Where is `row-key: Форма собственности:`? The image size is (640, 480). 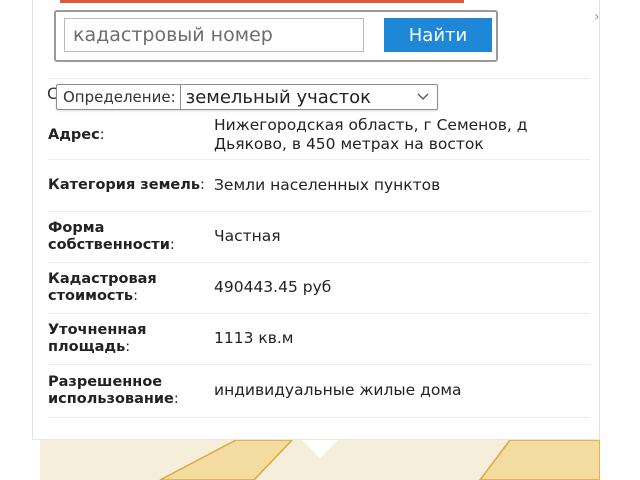
row-key: Форма собственности: is located at coordinates (131, 237).